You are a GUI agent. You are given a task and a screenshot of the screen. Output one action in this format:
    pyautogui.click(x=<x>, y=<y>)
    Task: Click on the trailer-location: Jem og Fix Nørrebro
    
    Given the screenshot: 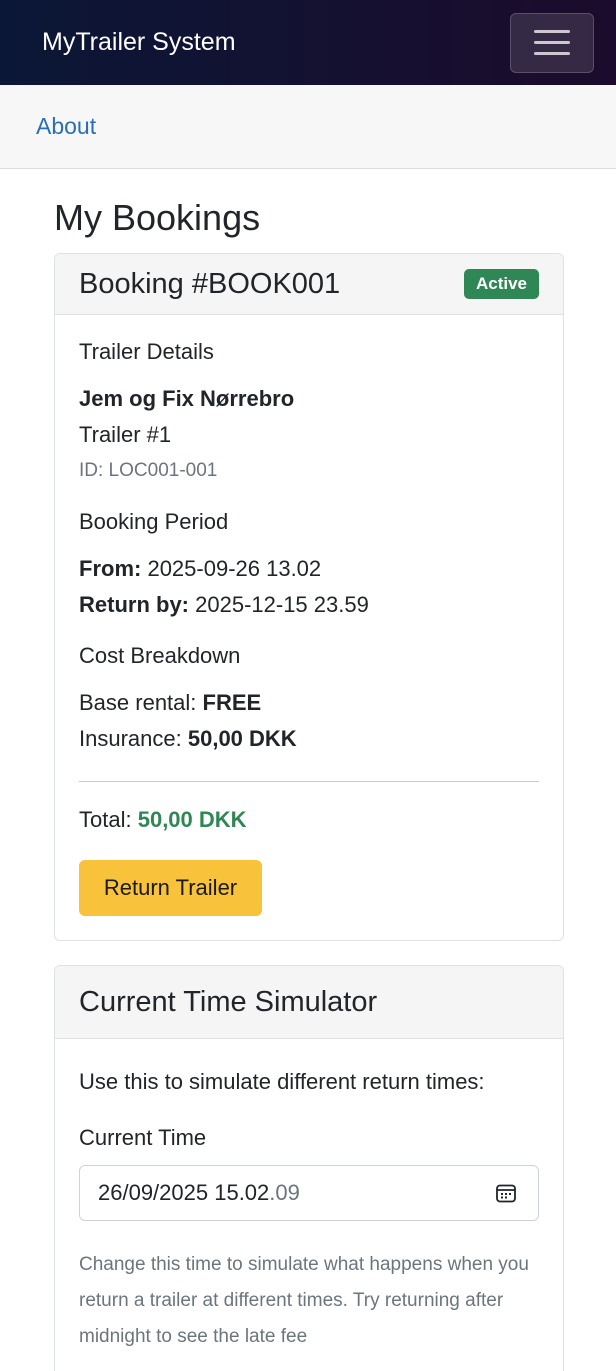 What is the action you would take?
    pyautogui.click(x=187, y=398)
    